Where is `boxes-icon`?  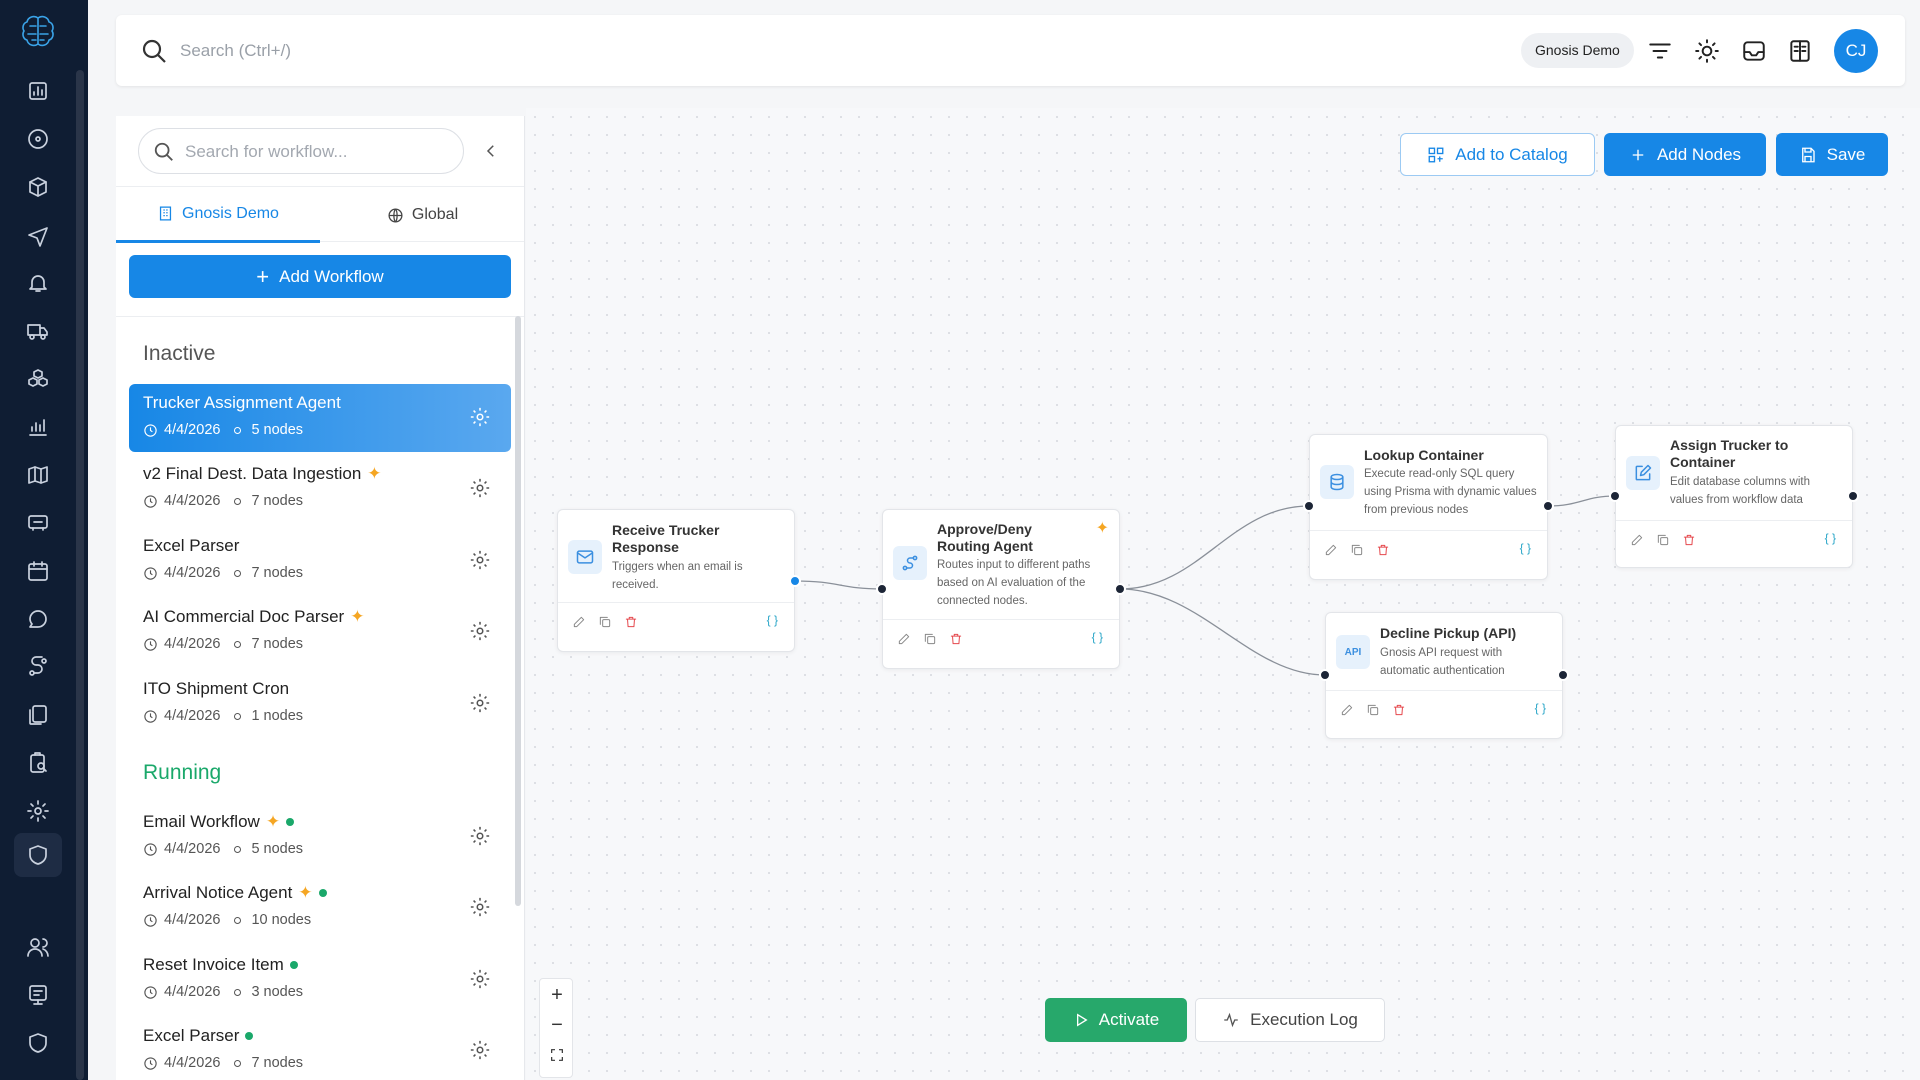 boxes-icon is located at coordinates (38, 379).